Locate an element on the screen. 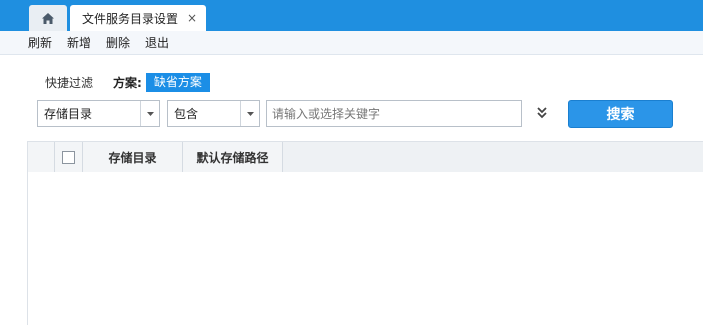  tab-file-service-directory: 文件服务目录设置 × is located at coordinates (138, 18).